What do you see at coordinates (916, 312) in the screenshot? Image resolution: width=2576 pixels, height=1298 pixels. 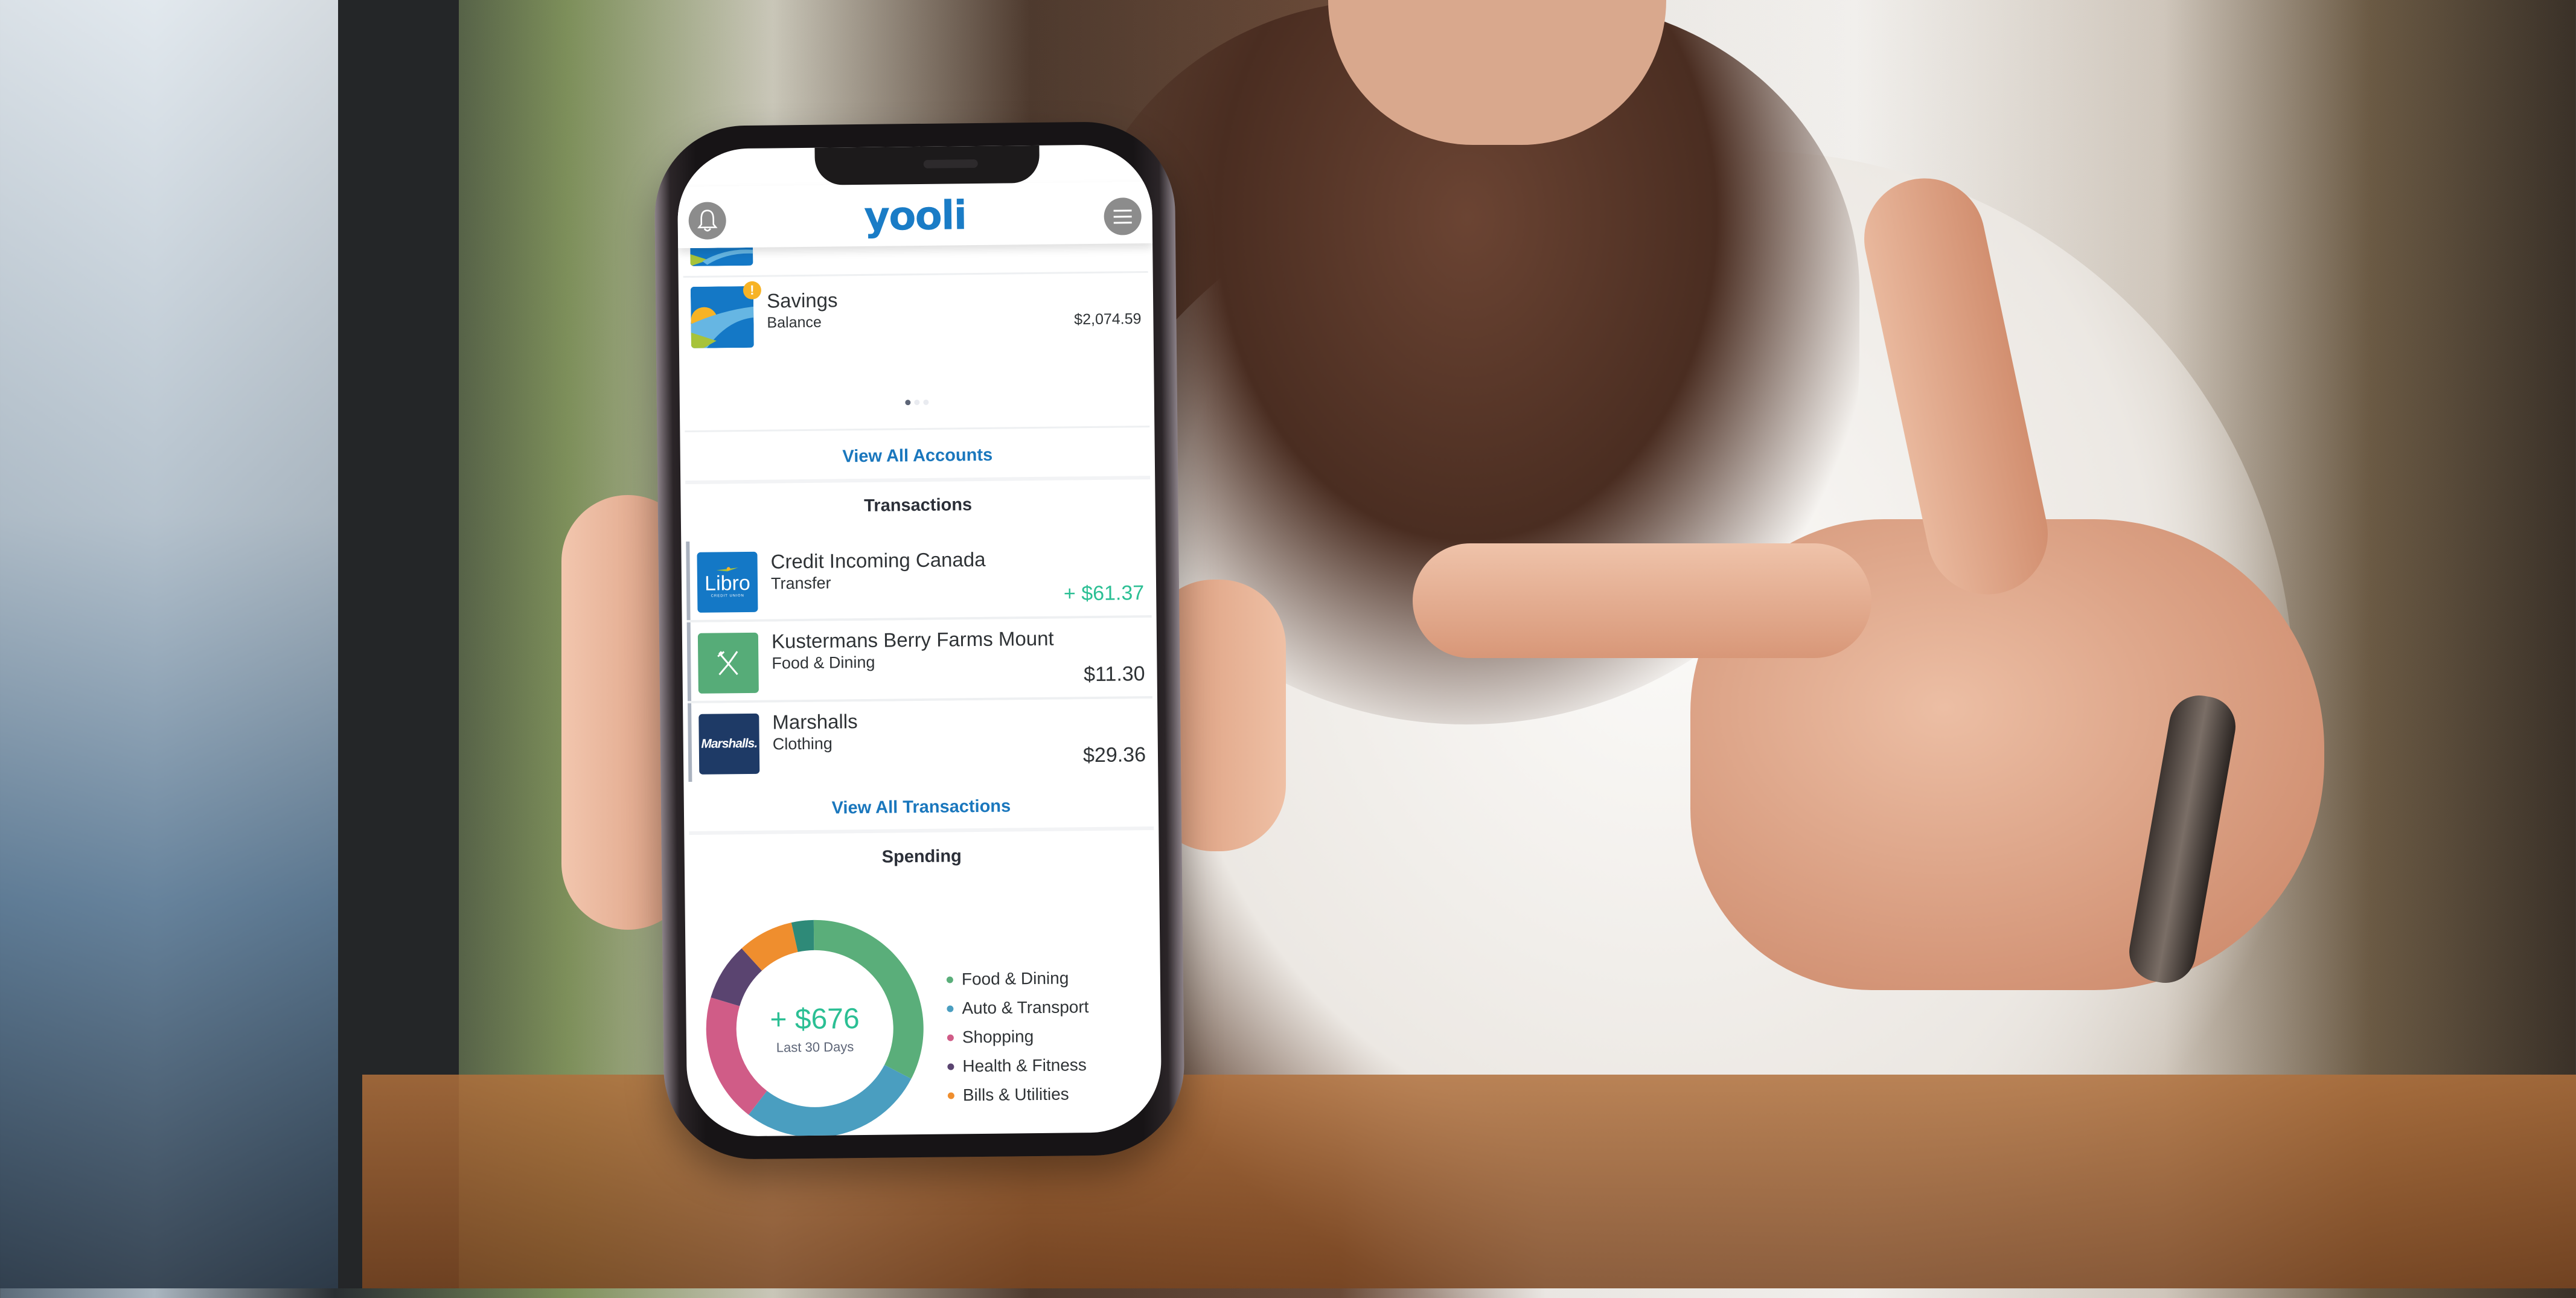 I see `account-row-savings: ! Savings Balance $2,074.59` at bounding box center [916, 312].